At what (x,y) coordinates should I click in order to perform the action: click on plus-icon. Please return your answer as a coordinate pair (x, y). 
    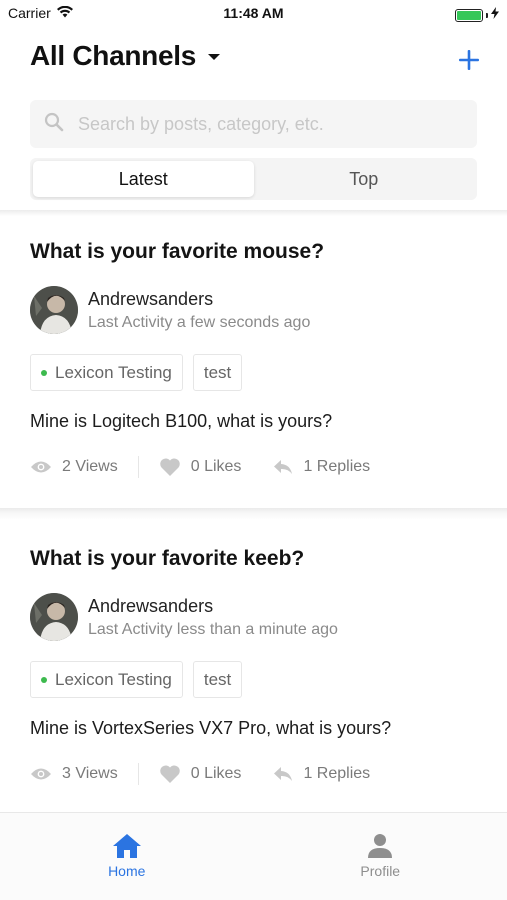
    Looking at the image, I should click on (469, 60).